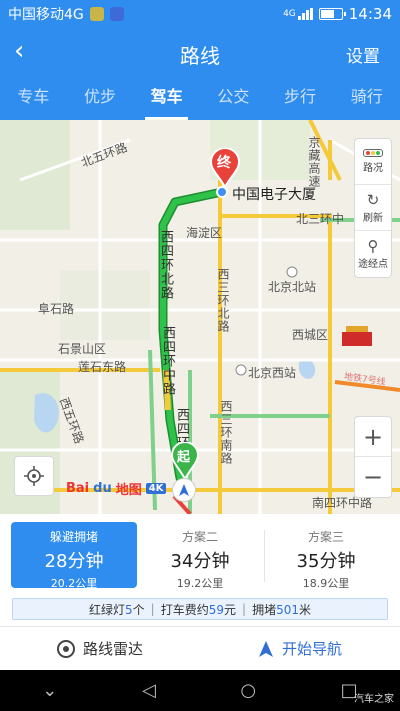 The image size is (400, 711). Describe the element at coordinates (56, 309) in the screenshot. I see `map-label: 阜石路` at that location.